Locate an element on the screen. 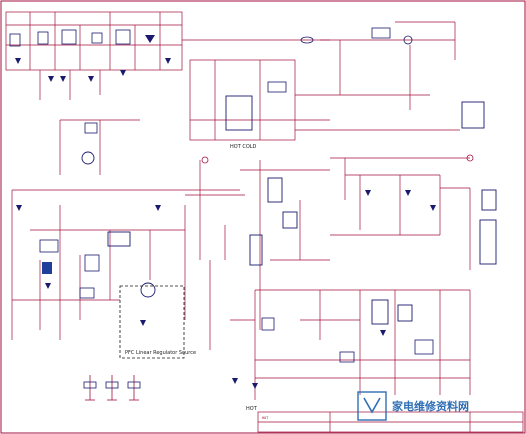 This screenshot has width=526, height=434. standby-components is located at coordinates (88, 265).